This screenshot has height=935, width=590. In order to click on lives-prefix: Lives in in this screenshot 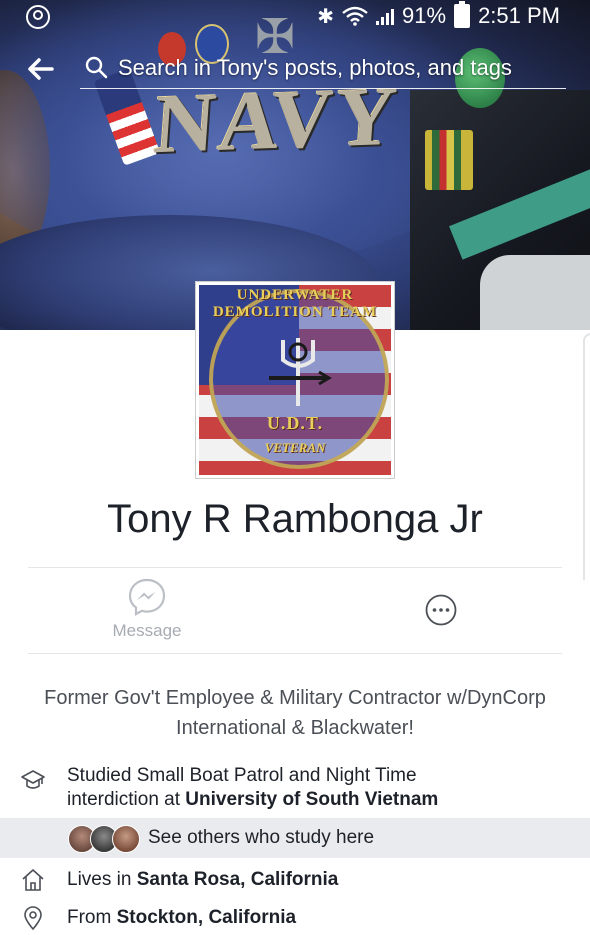, I will do `click(102, 879)`.